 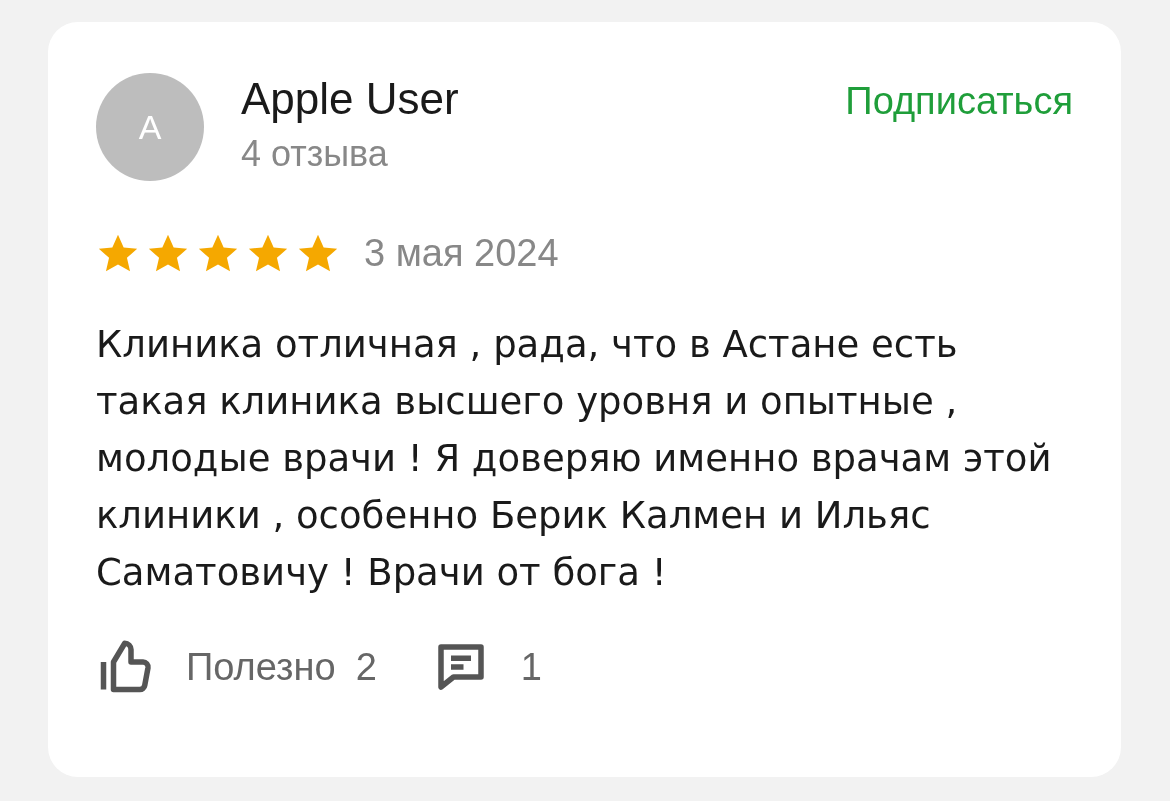 I want to click on comments-button: 1, so click(x=486, y=667).